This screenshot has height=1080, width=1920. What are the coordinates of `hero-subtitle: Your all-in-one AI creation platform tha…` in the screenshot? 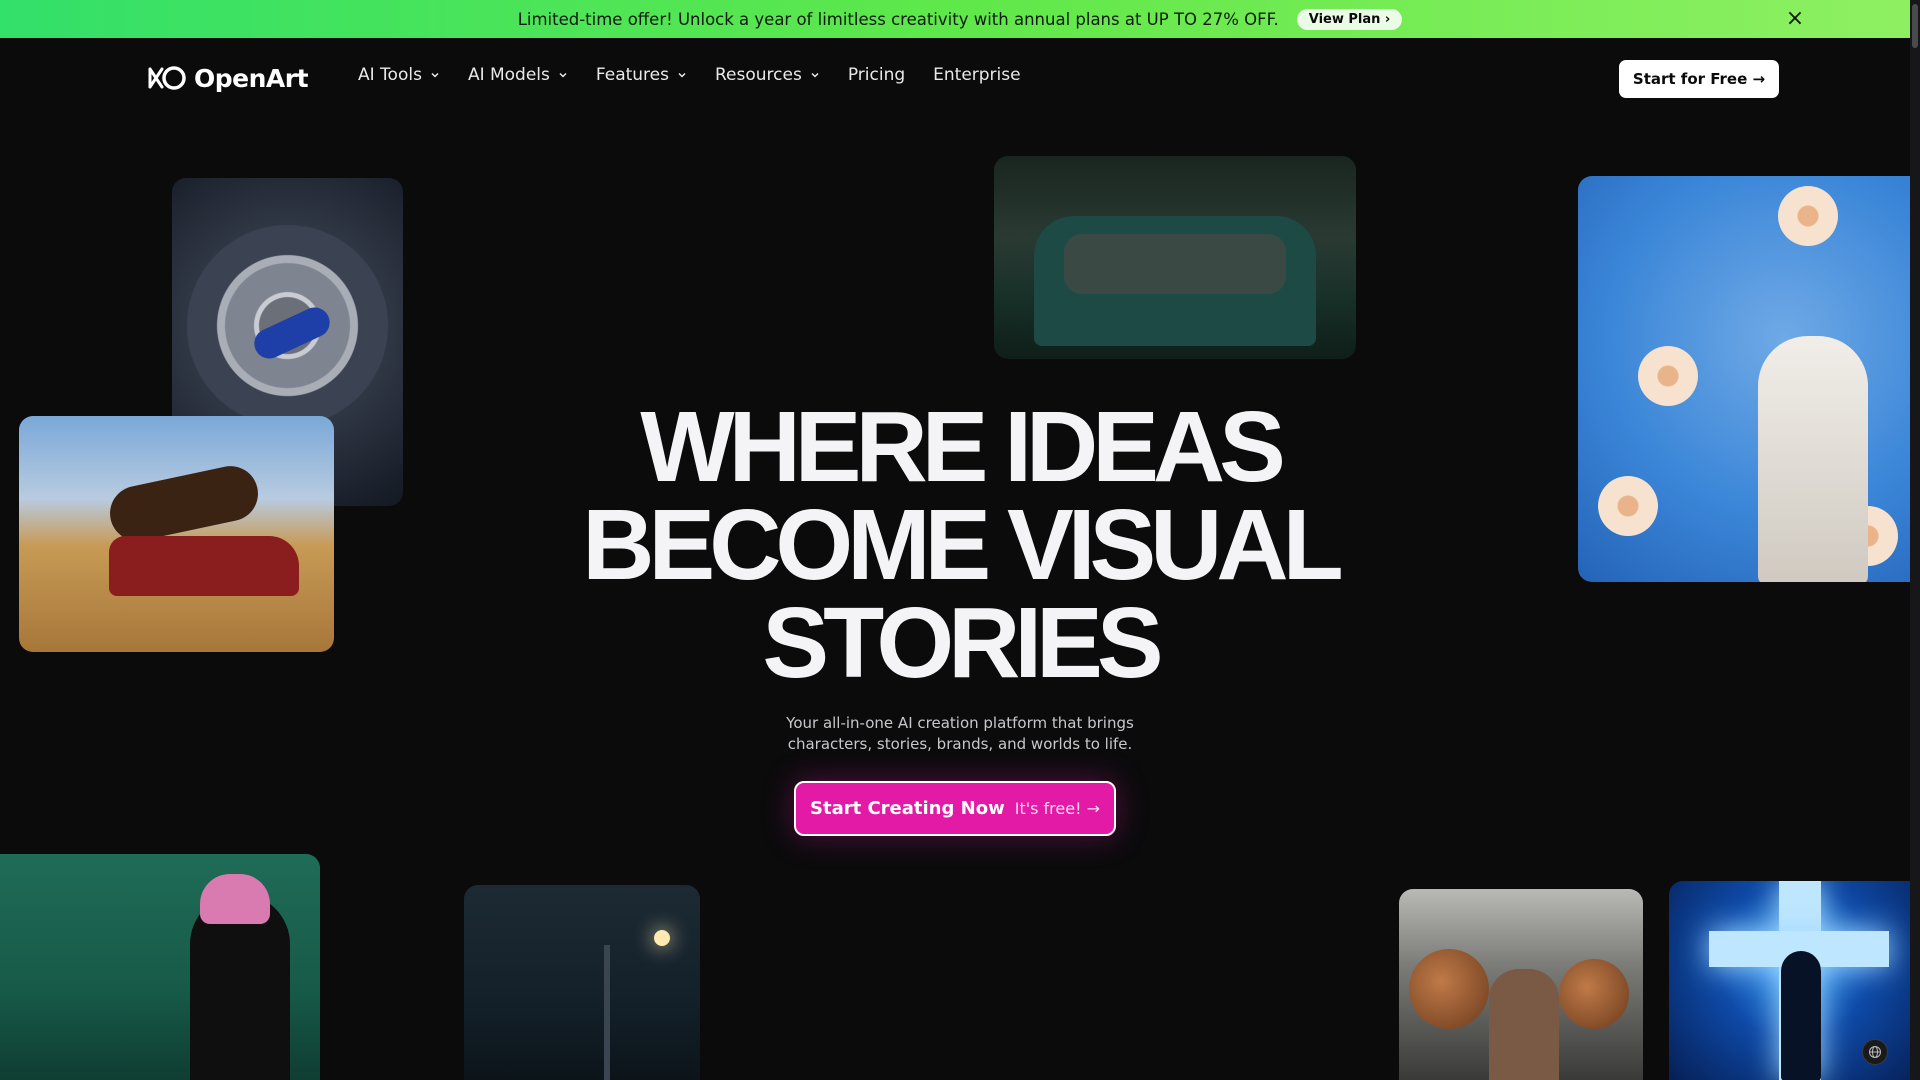 It's located at (960, 733).